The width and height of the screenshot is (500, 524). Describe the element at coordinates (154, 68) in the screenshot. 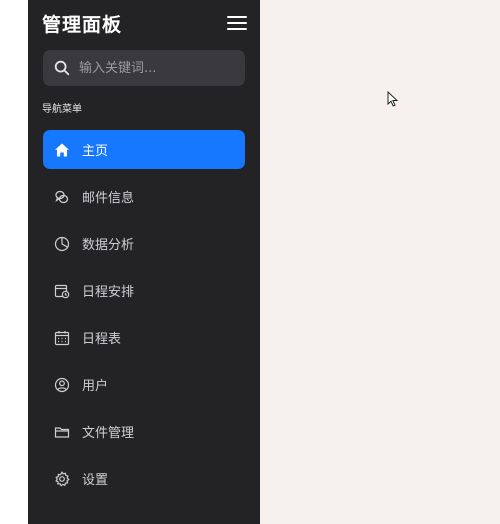

I see `search-input` at that location.